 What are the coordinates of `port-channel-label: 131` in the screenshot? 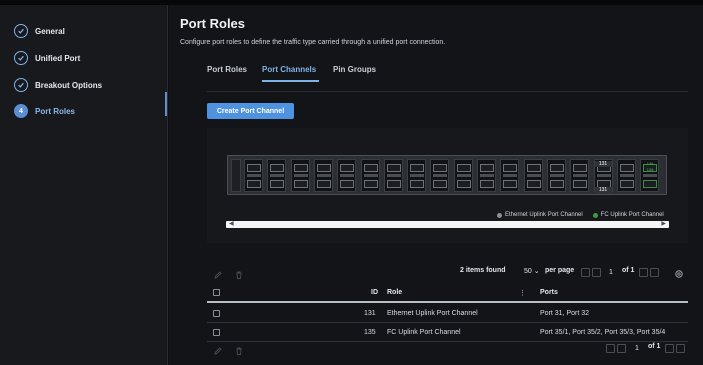 It's located at (603, 164).